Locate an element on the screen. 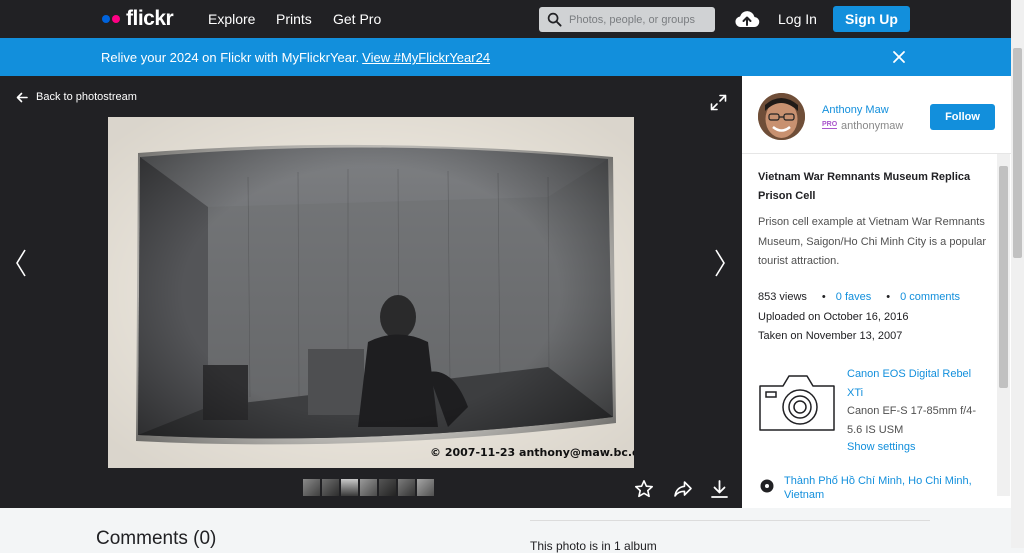 This screenshot has width=1024, height=553. owner-name: Anthony Maw is located at coordinates (855, 110).